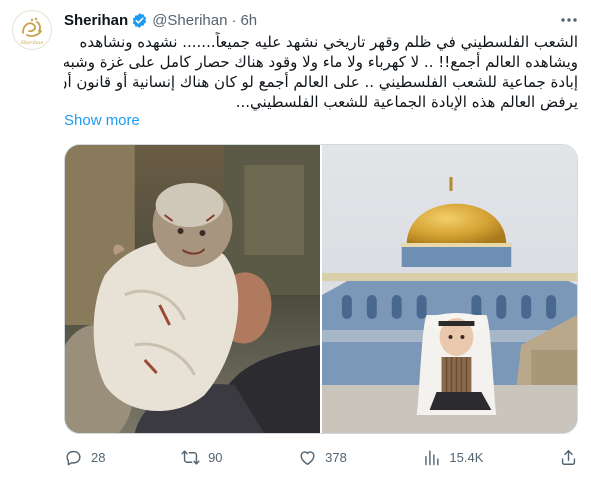  I want to click on reply-count: 28, so click(98, 457).